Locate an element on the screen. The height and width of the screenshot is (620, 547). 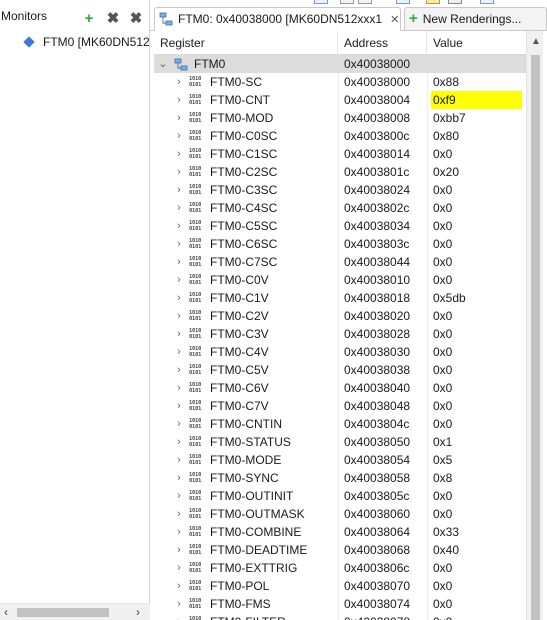
table-vertical-scrollbar: ▲ is located at coordinates (534, 325).